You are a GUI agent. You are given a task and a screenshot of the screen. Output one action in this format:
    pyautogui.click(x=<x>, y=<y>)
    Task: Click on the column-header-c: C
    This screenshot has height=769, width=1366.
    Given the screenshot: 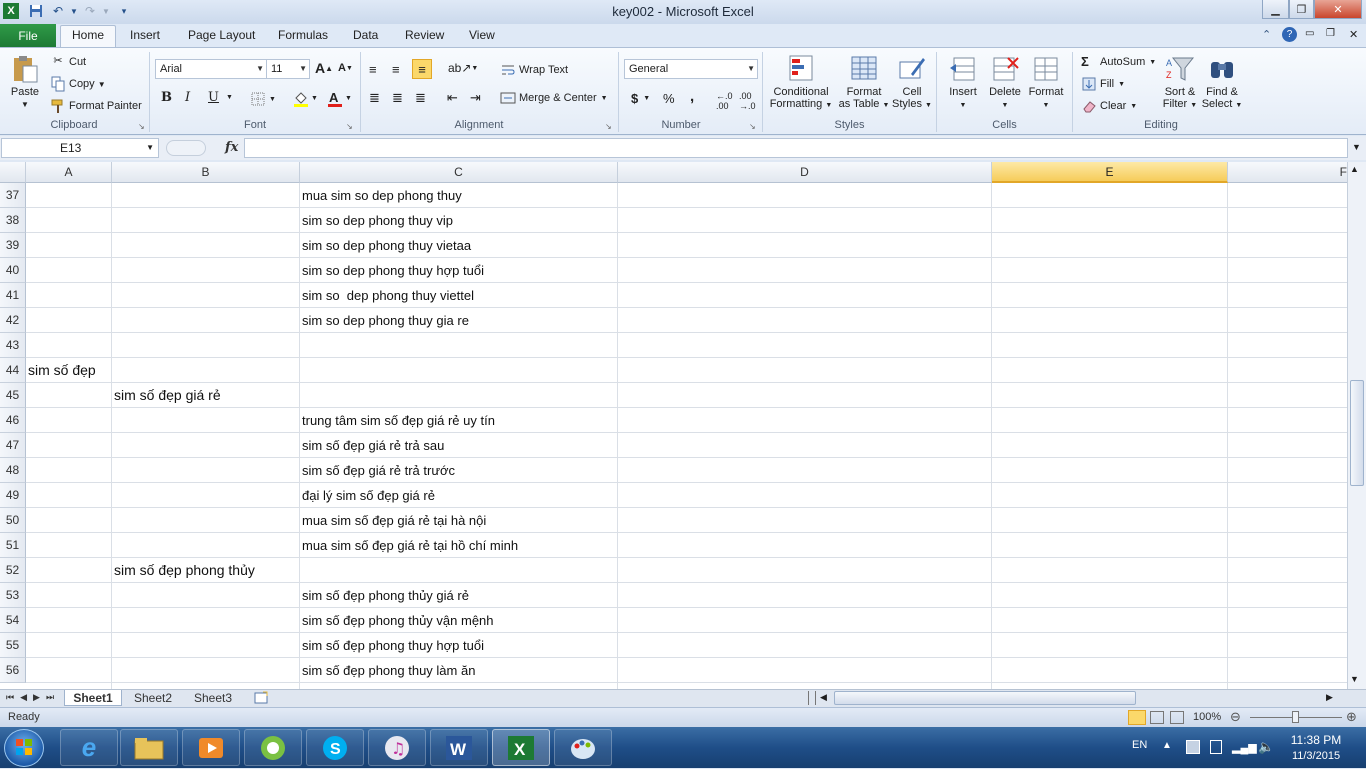 What is the action you would take?
    pyautogui.click(x=459, y=172)
    